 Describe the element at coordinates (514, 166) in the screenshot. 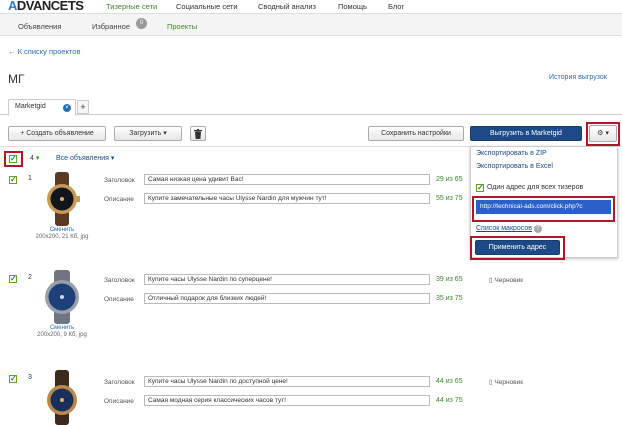

I see `export-excel-item: Экспортировать в Excel` at that location.